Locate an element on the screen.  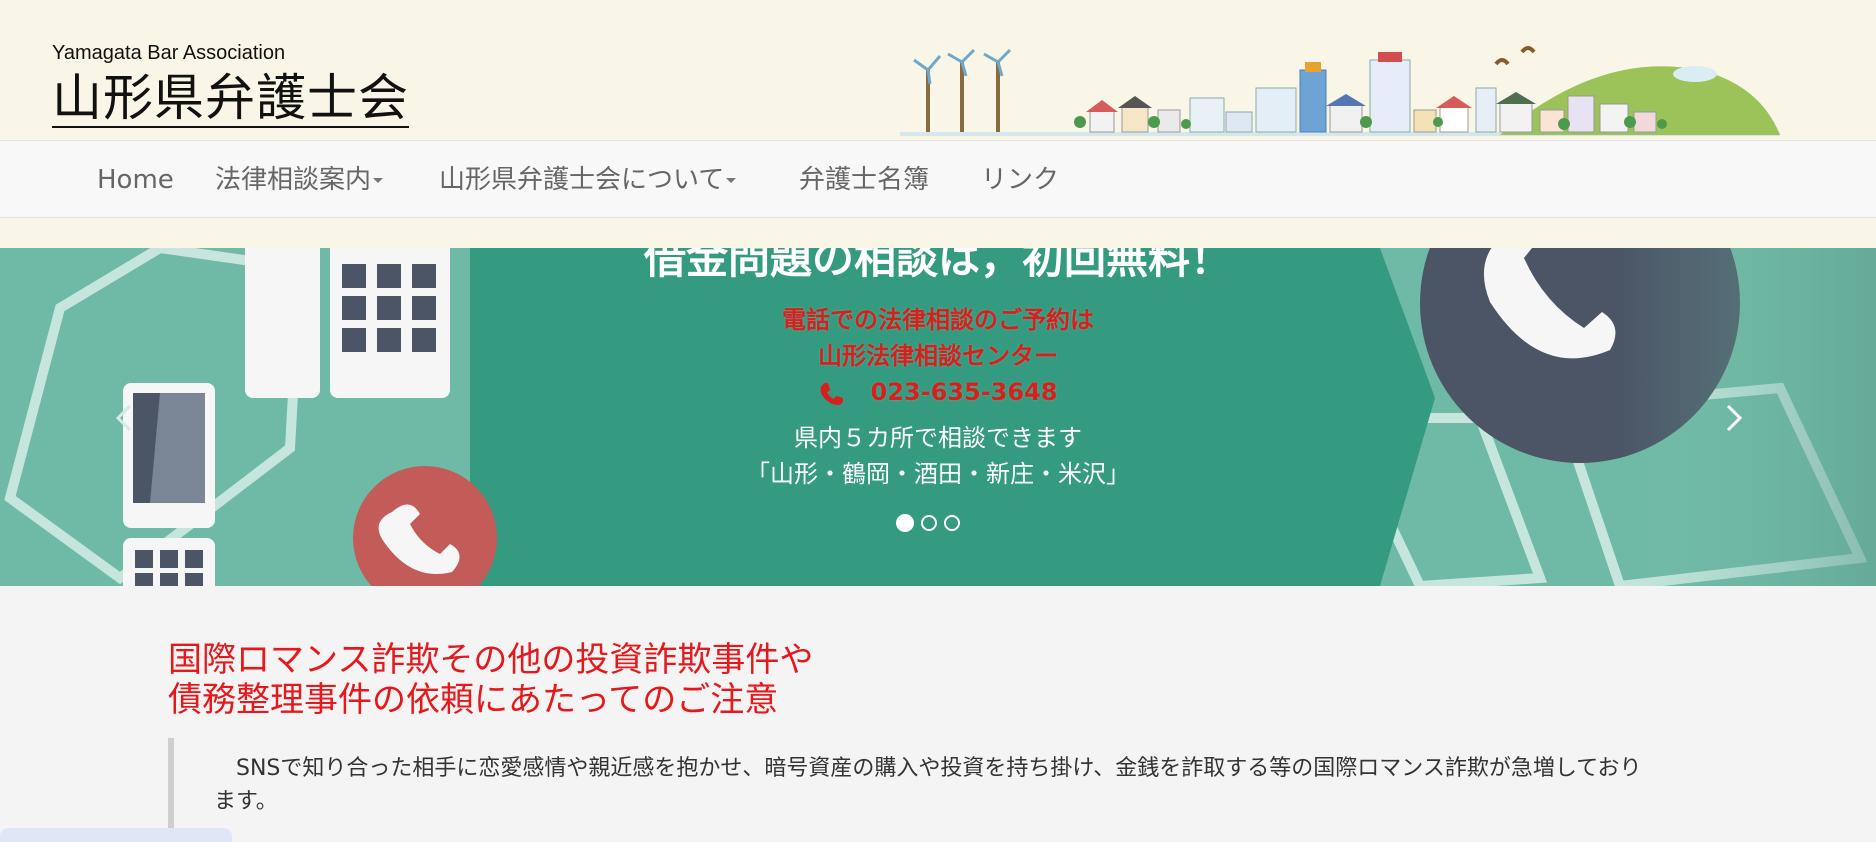
nav-lawyer-directory-label: 弁護士名簿 is located at coordinates (864, 180).